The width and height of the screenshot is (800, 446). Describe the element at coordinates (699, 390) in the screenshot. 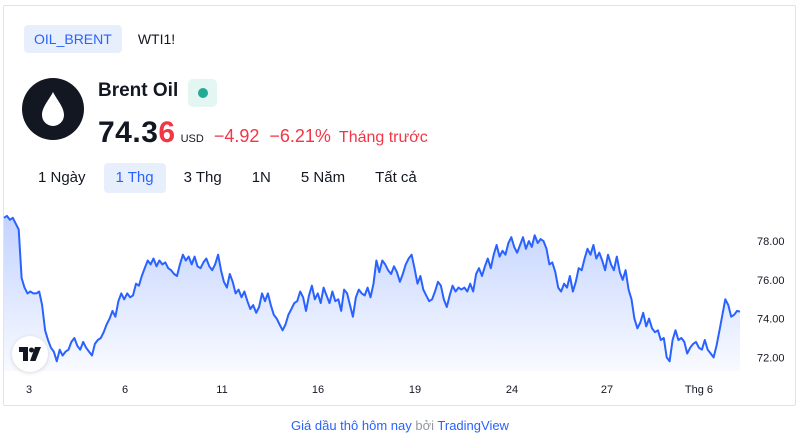

I see `x-tick-label: Thg 6` at that location.